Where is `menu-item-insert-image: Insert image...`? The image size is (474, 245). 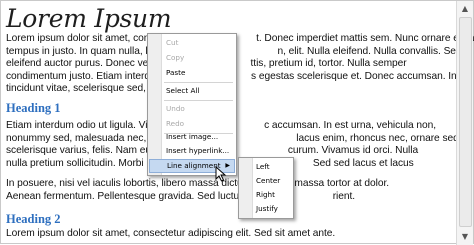 menu-item-insert-image: Insert image... is located at coordinates (192, 137).